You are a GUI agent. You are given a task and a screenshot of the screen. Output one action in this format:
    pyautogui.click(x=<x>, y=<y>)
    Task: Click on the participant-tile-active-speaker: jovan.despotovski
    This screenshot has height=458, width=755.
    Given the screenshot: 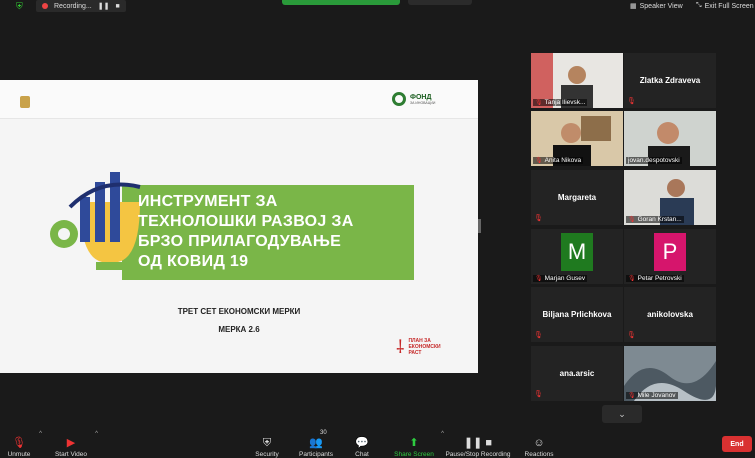 What is the action you would take?
    pyautogui.click(x=670, y=138)
    